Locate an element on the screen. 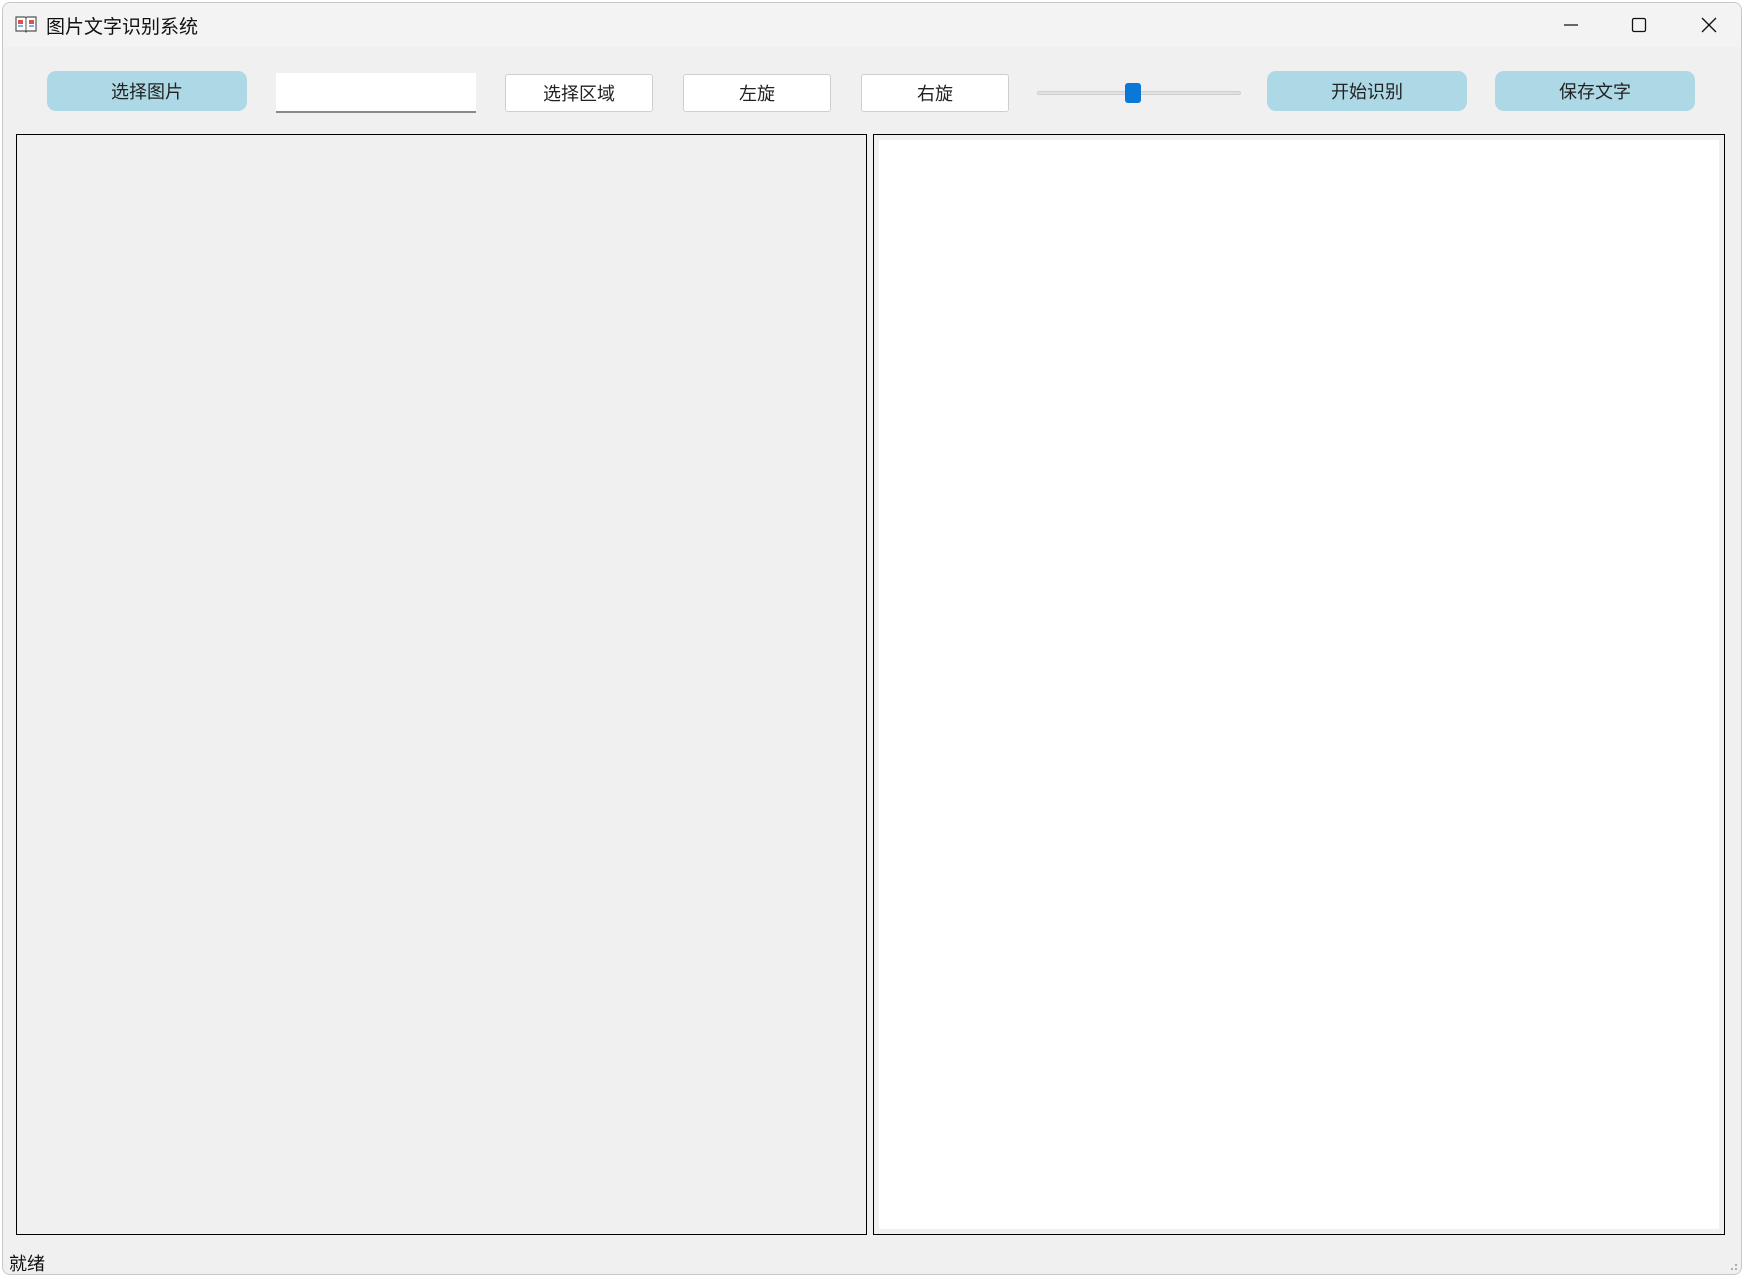 This screenshot has width=1744, height=1277. select-image-button: 选择图片 is located at coordinates (147, 91).